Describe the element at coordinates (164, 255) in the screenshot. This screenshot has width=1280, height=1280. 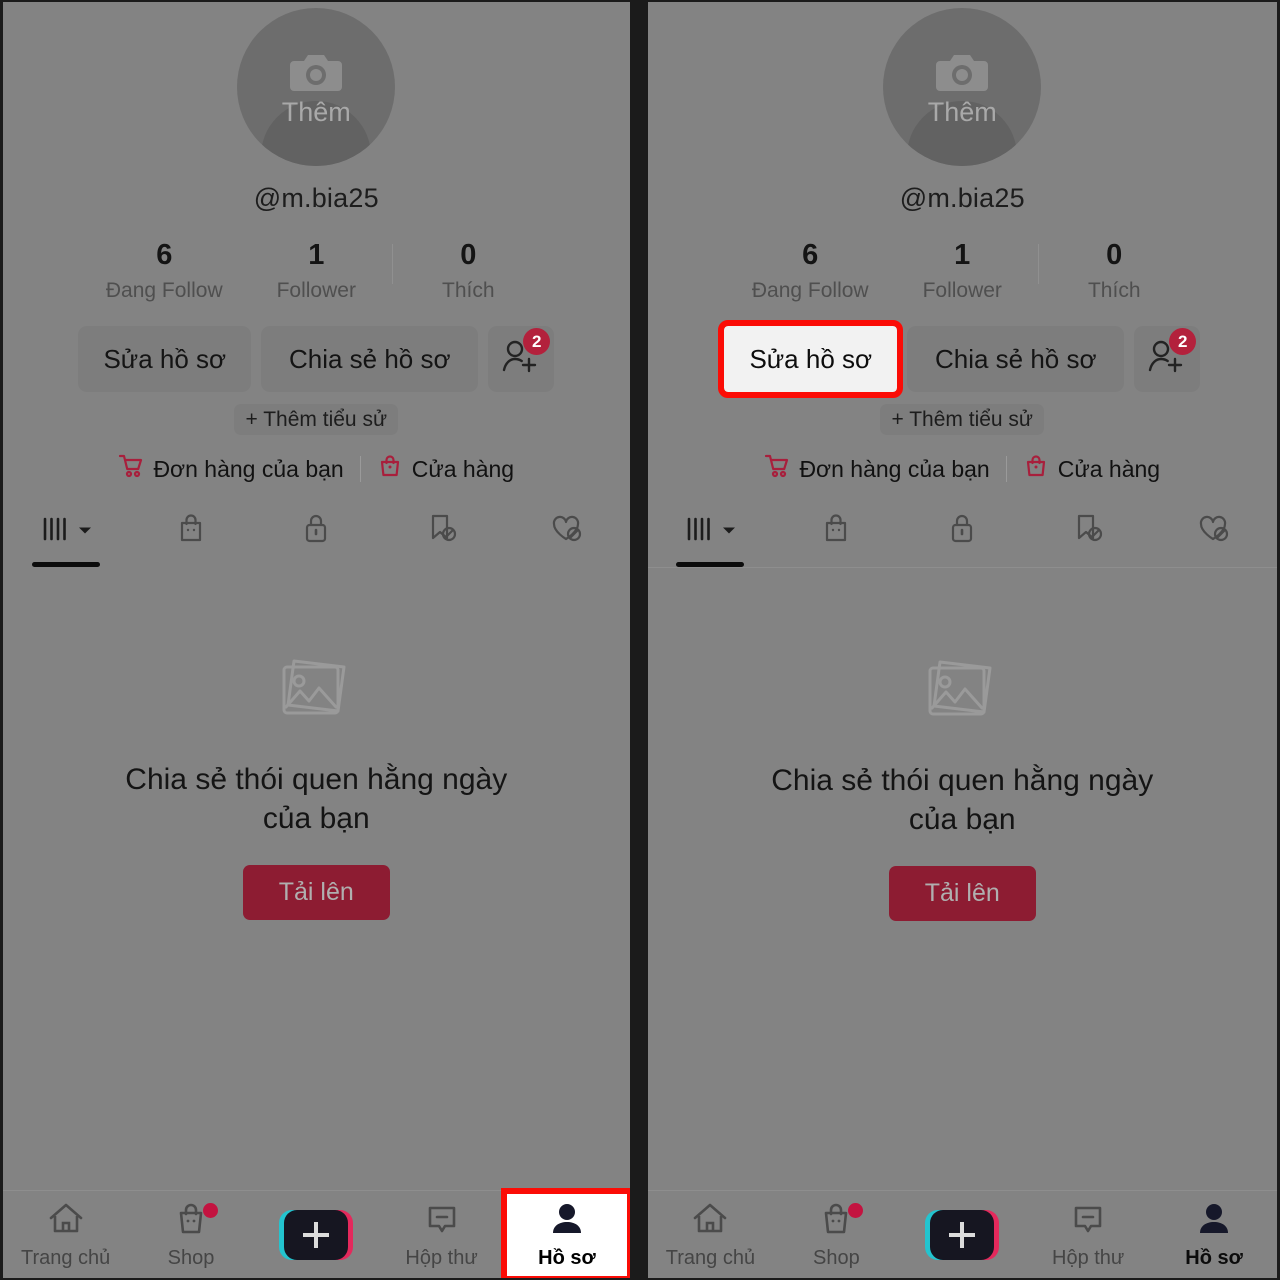
I see `stat-value: 6` at that location.